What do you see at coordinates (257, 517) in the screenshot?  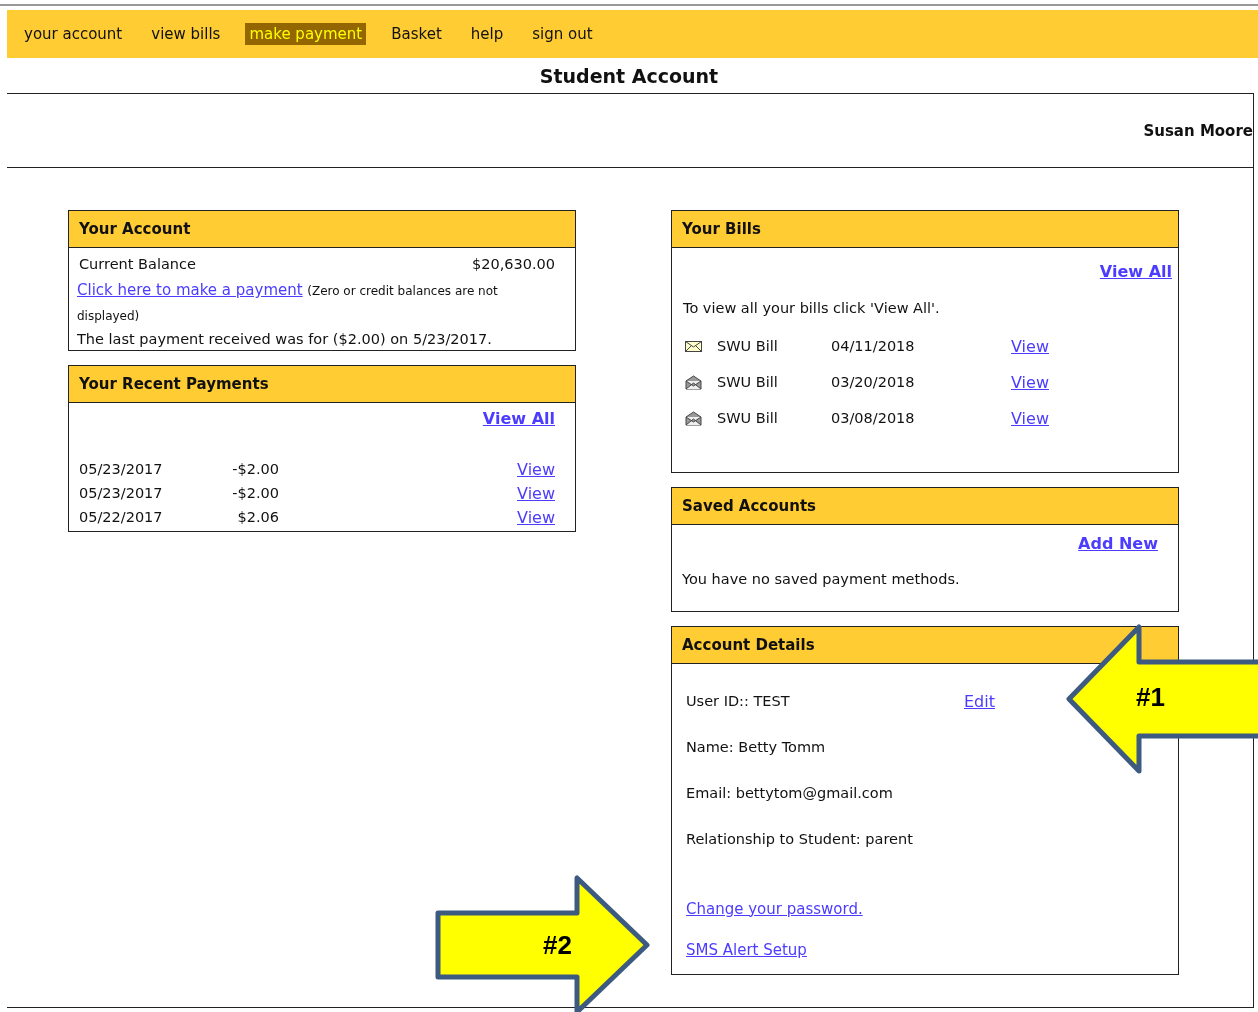 I see `payment-amount: $2.06` at bounding box center [257, 517].